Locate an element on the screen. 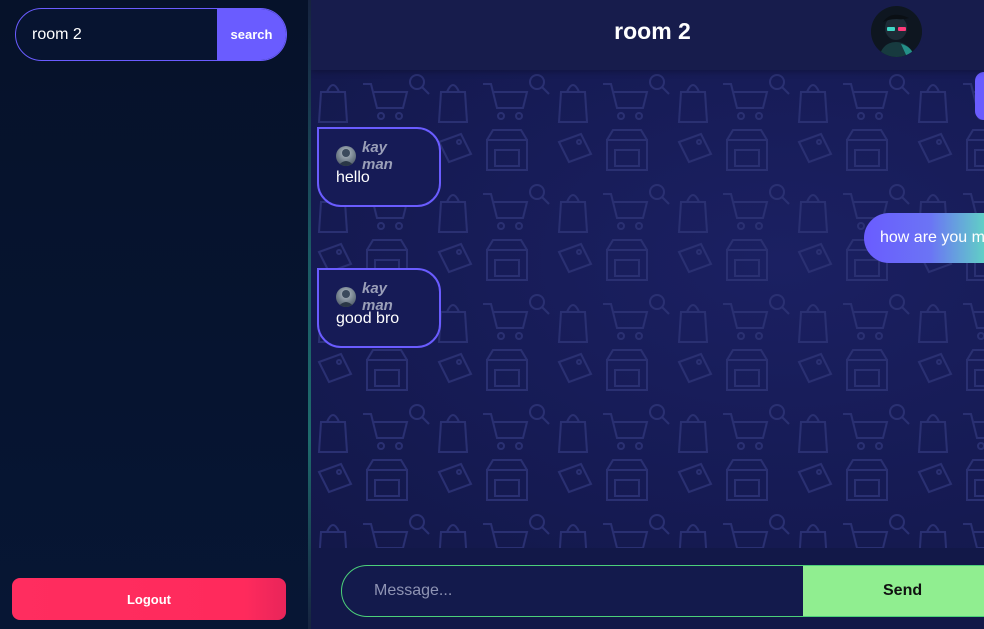  search-input is located at coordinates (118, 34).